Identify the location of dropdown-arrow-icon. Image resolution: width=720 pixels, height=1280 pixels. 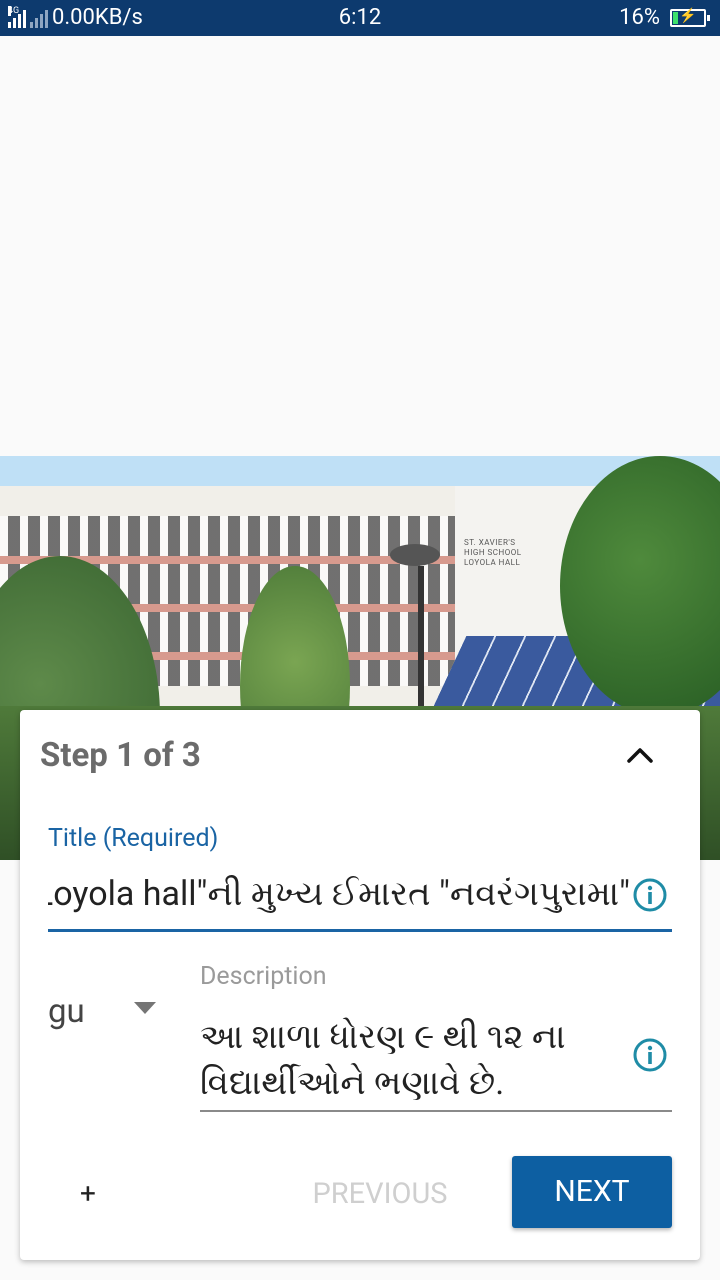
(145, 1008).